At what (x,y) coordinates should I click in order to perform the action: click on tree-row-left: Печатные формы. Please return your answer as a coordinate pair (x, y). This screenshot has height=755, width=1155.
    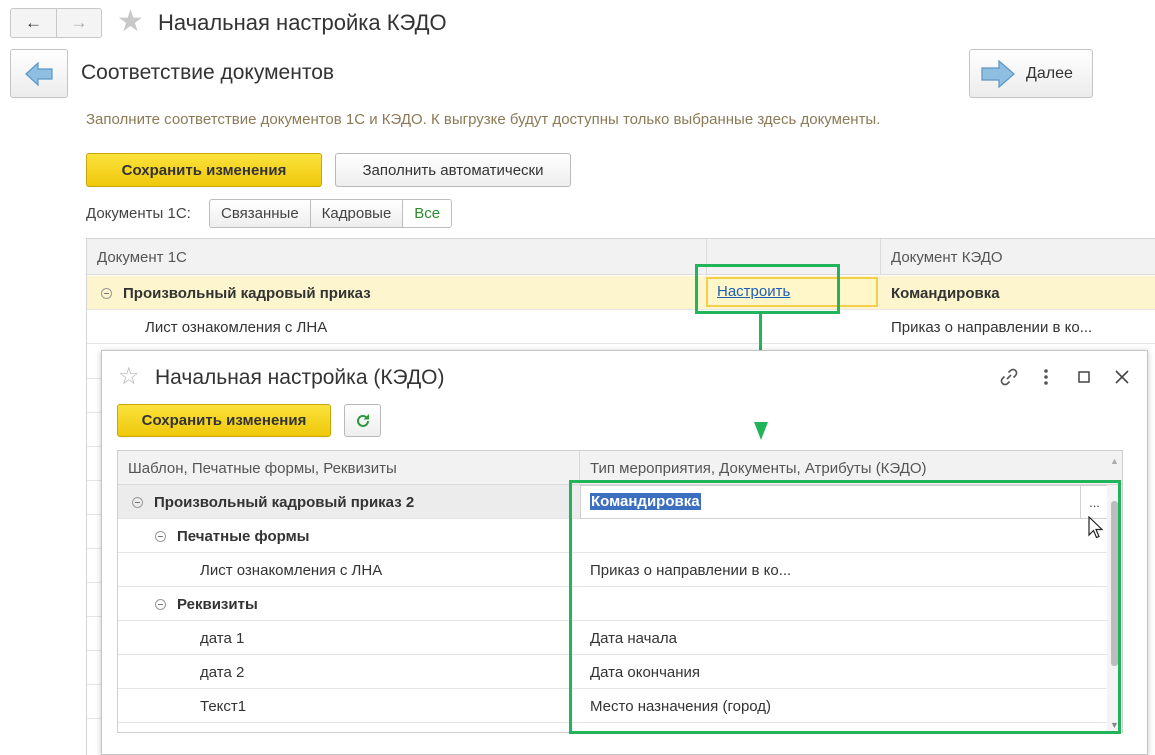
    Looking at the image, I should click on (232, 536).